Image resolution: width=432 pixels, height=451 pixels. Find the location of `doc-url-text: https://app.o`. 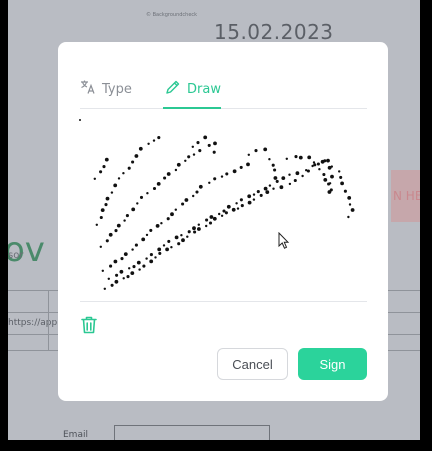

doc-url-text: https://app.o is located at coordinates (37, 323).